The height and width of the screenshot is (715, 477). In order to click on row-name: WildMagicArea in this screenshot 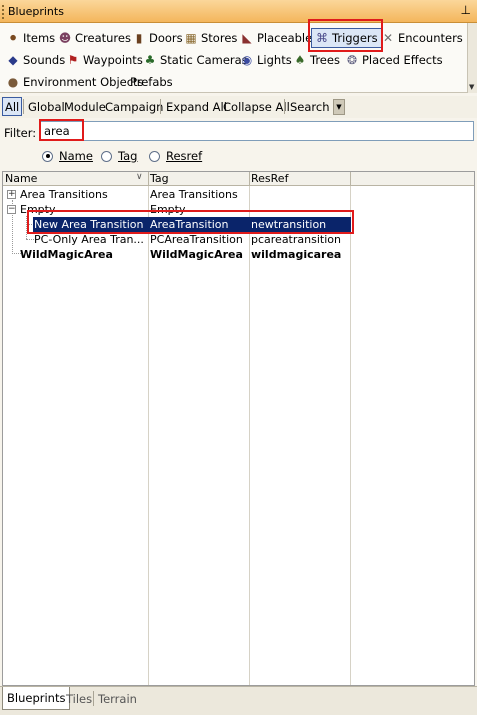, I will do `click(66, 254)`.